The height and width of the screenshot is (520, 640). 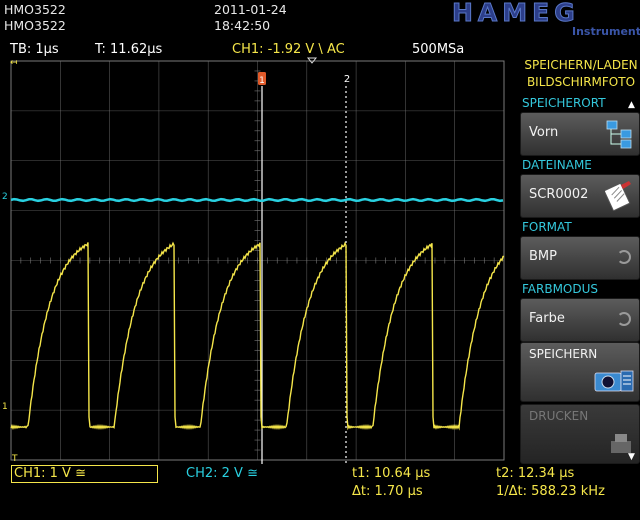 What do you see at coordinates (34, 49) in the screenshot?
I see `timebase-readout: TB: 1µs` at bounding box center [34, 49].